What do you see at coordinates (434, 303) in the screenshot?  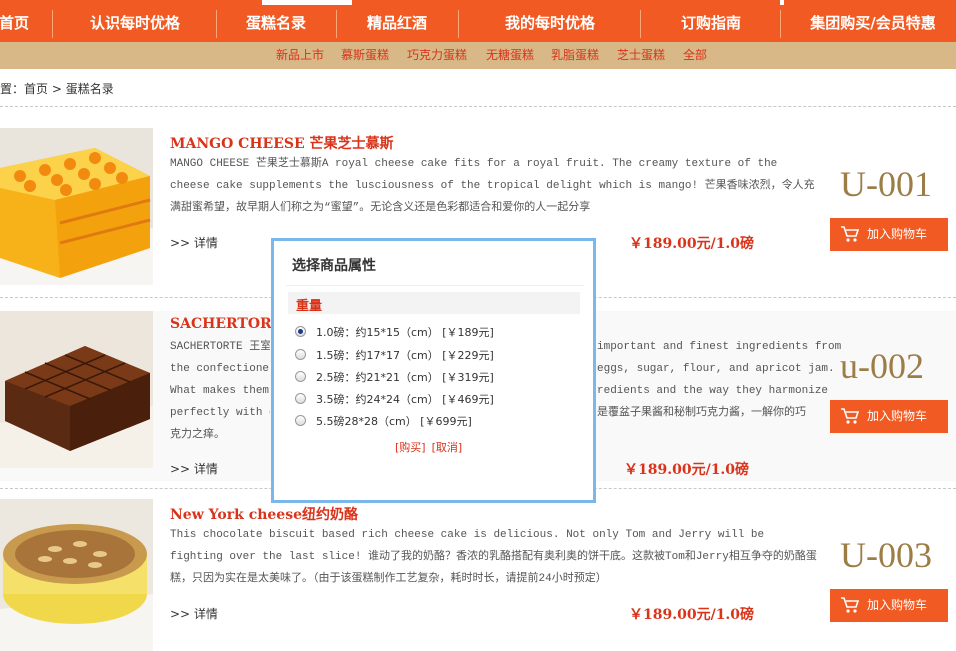 I see `weight-group-header: 重量` at bounding box center [434, 303].